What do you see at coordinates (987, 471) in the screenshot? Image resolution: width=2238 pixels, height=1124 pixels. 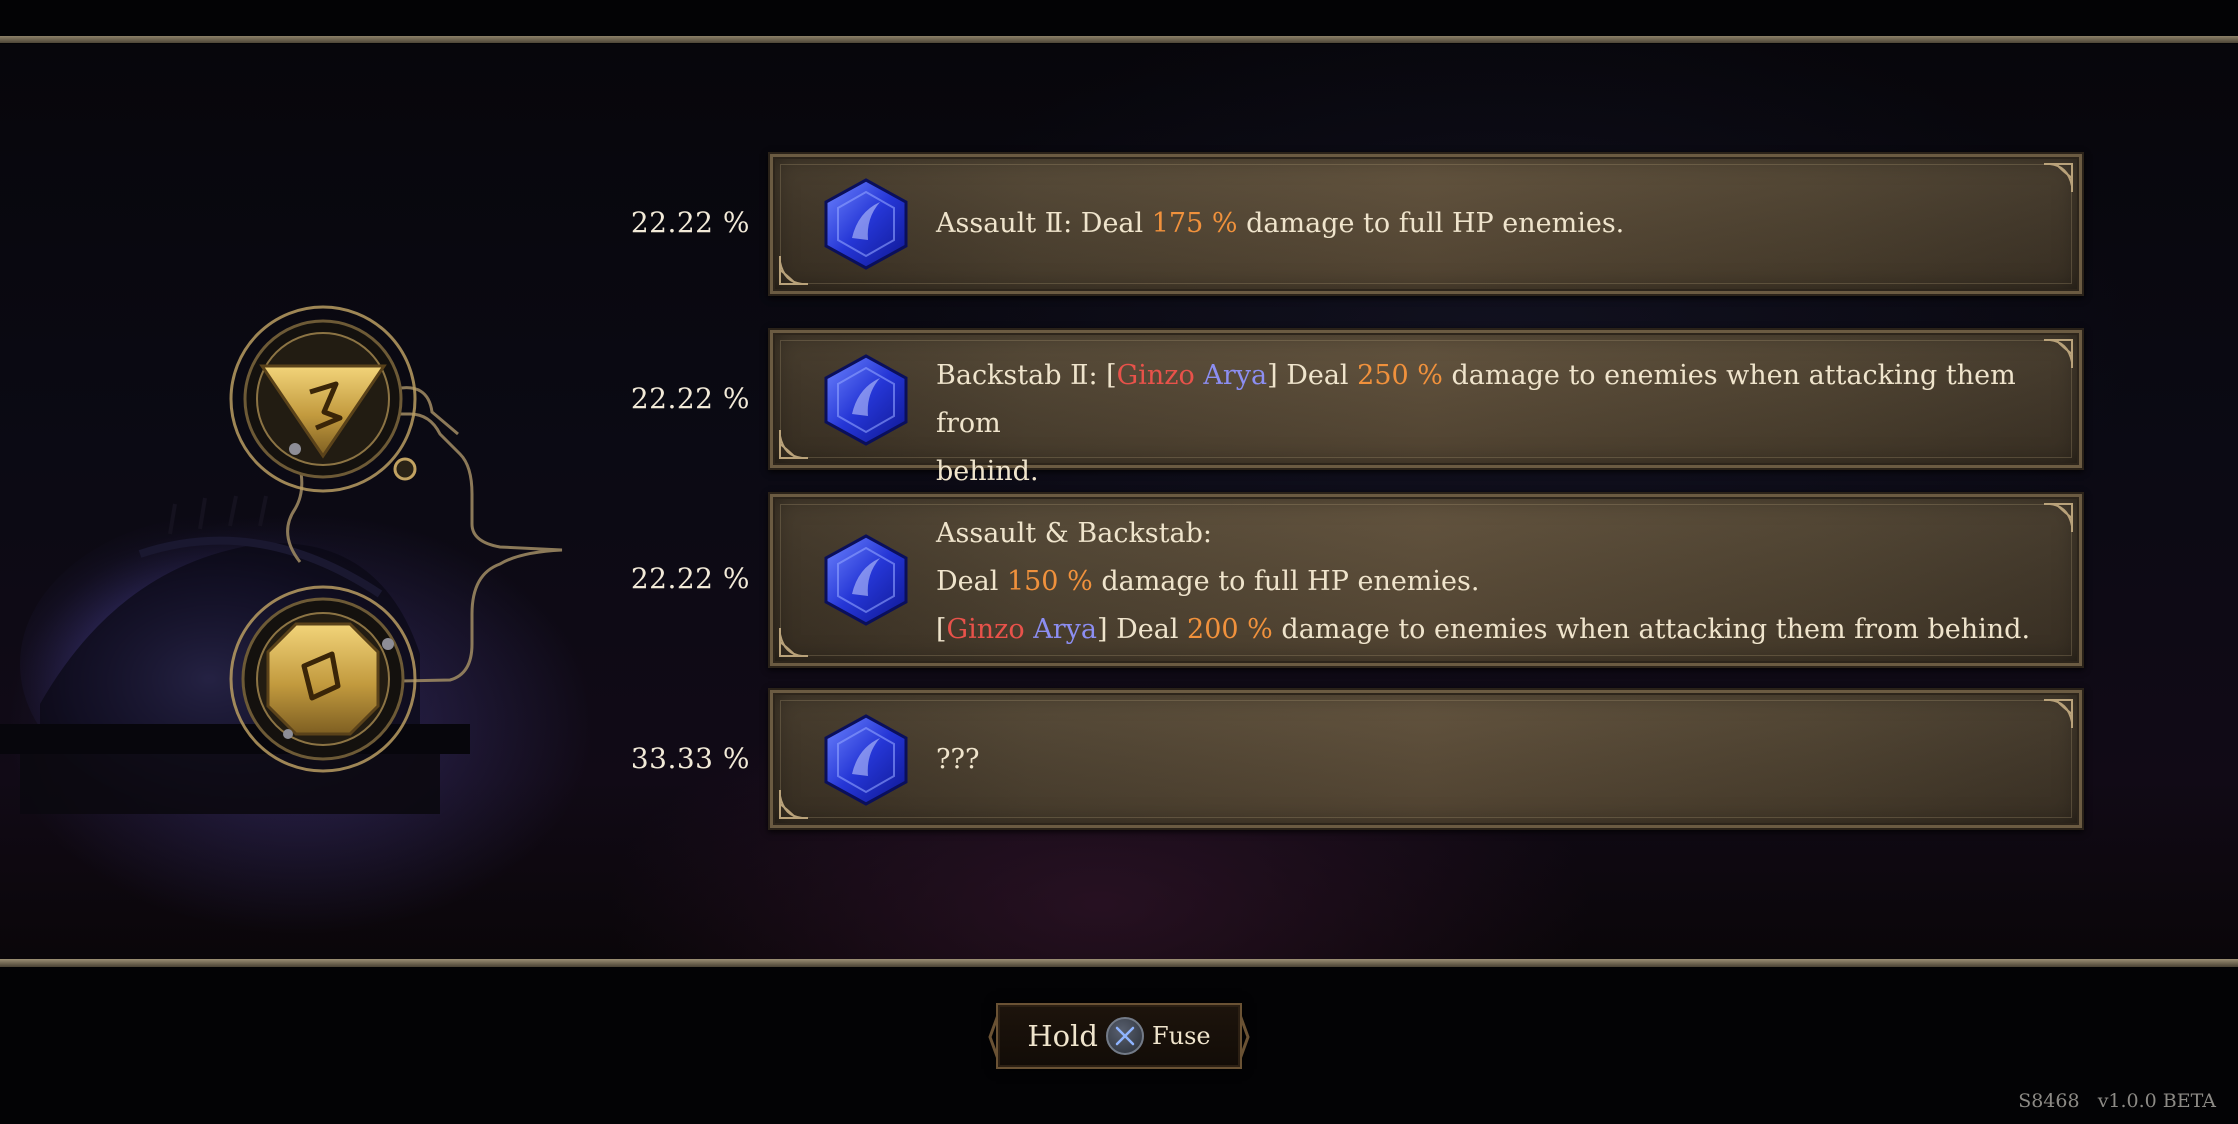 I see `text-segment: behind.` at bounding box center [987, 471].